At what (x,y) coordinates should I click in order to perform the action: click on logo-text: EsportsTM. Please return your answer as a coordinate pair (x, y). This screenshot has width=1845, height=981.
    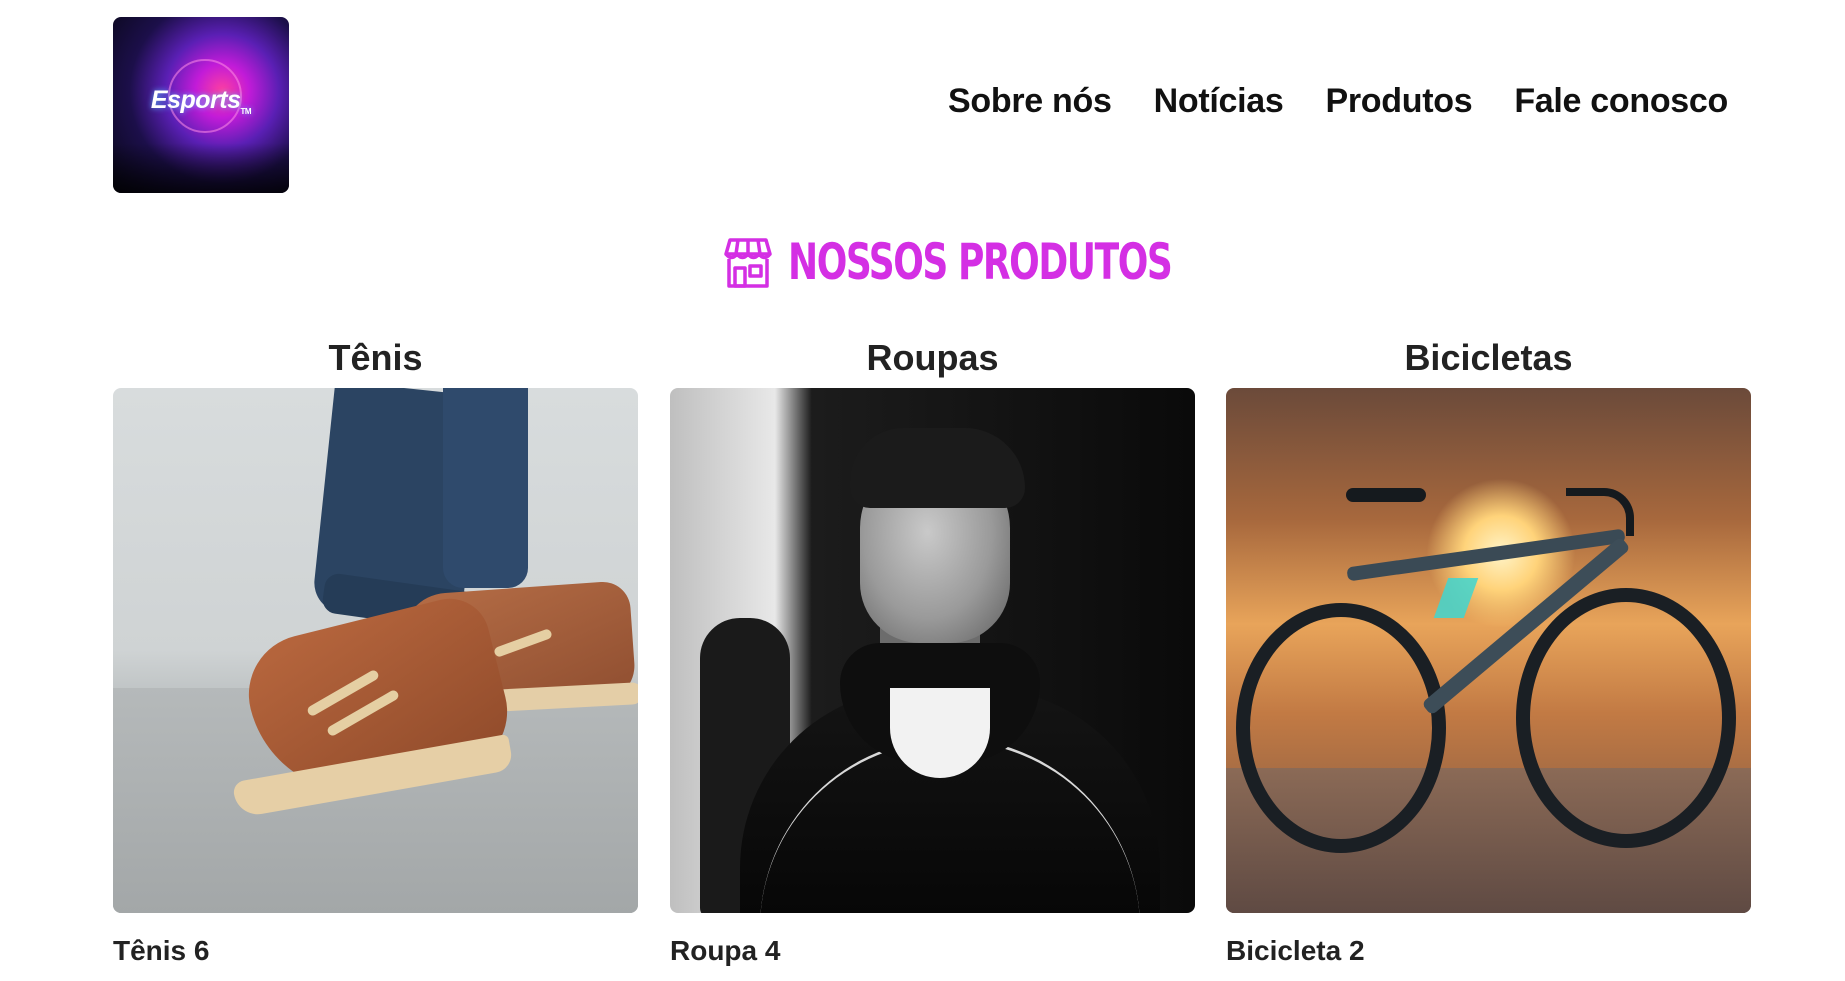
    Looking at the image, I should click on (201, 101).